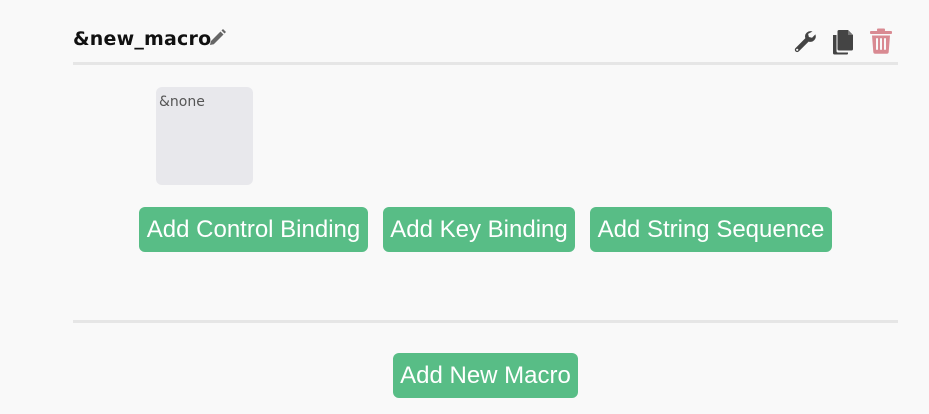 This screenshot has width=929, height=414. Describe the element at coordinates (182, 102) in the screenshot. I see `binding-label: &none` at that location.